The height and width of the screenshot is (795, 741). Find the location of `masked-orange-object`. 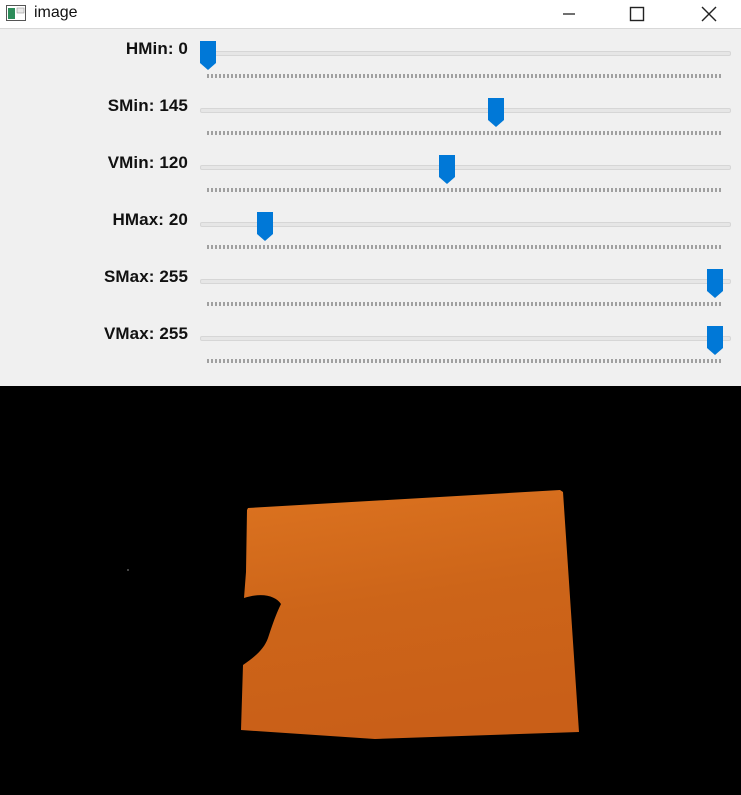

masked-orange-object is located at coordinates (410, 614).